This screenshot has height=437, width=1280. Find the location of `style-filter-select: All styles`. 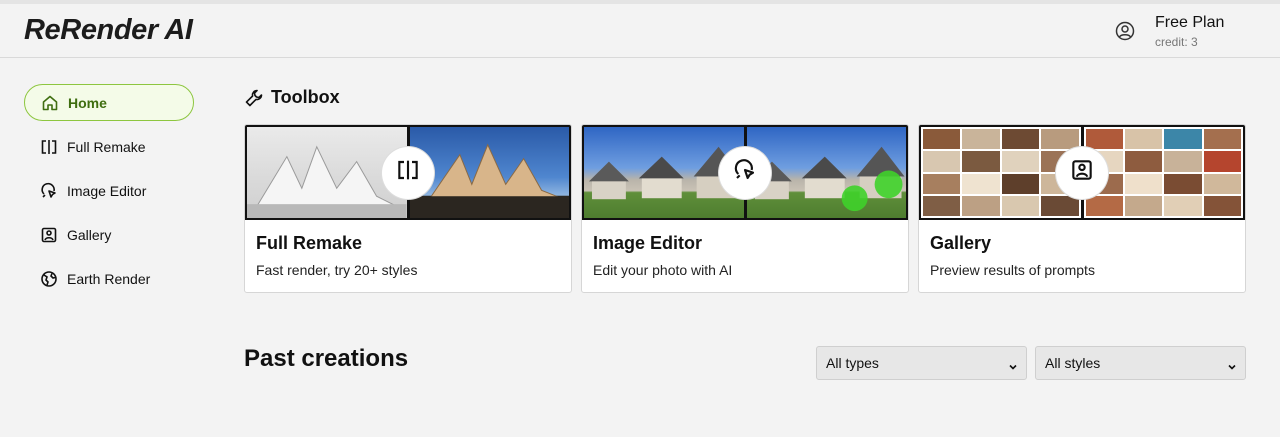

style-filter-select: All styles is located at coordinates (1140, 363).